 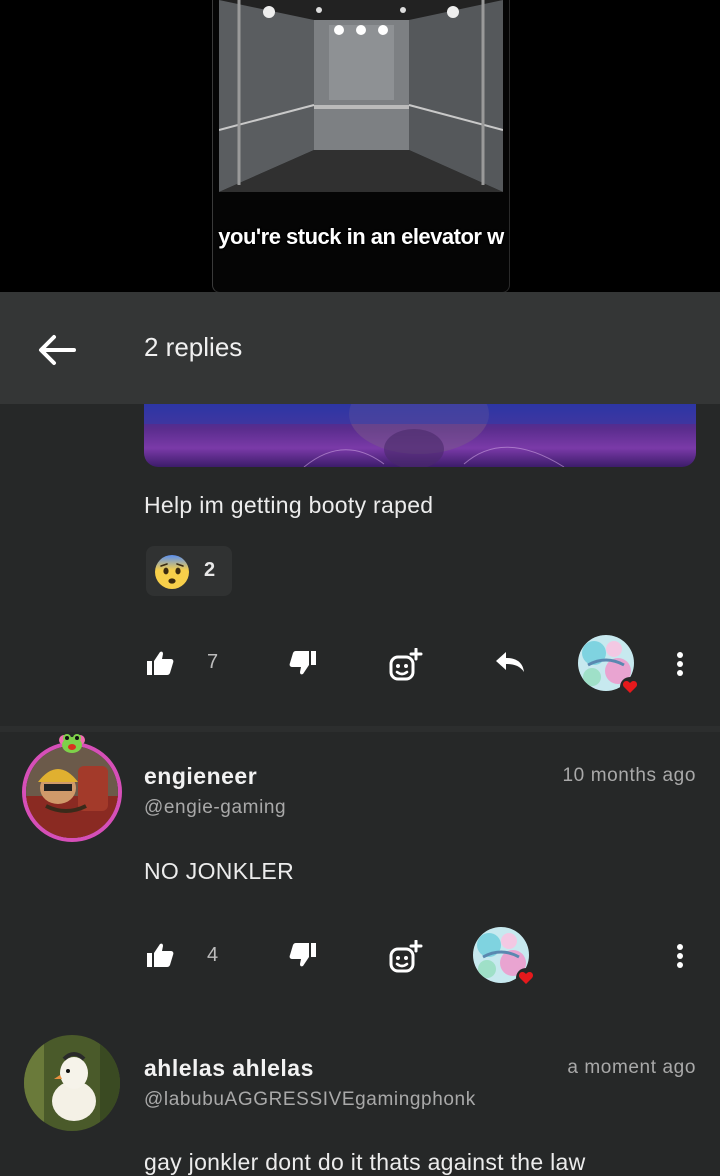 What do you see at coordinates (213, 662) in the screenshot?
I see `like-count: 7` at bounding box center [213, 662].